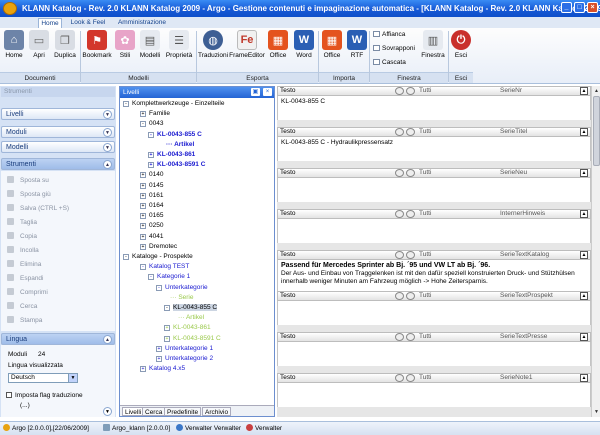  Describe the element at coordinates (247, 44) in the screenshot. I see `frameeditor-button: Fe FrameEditor` at that location.